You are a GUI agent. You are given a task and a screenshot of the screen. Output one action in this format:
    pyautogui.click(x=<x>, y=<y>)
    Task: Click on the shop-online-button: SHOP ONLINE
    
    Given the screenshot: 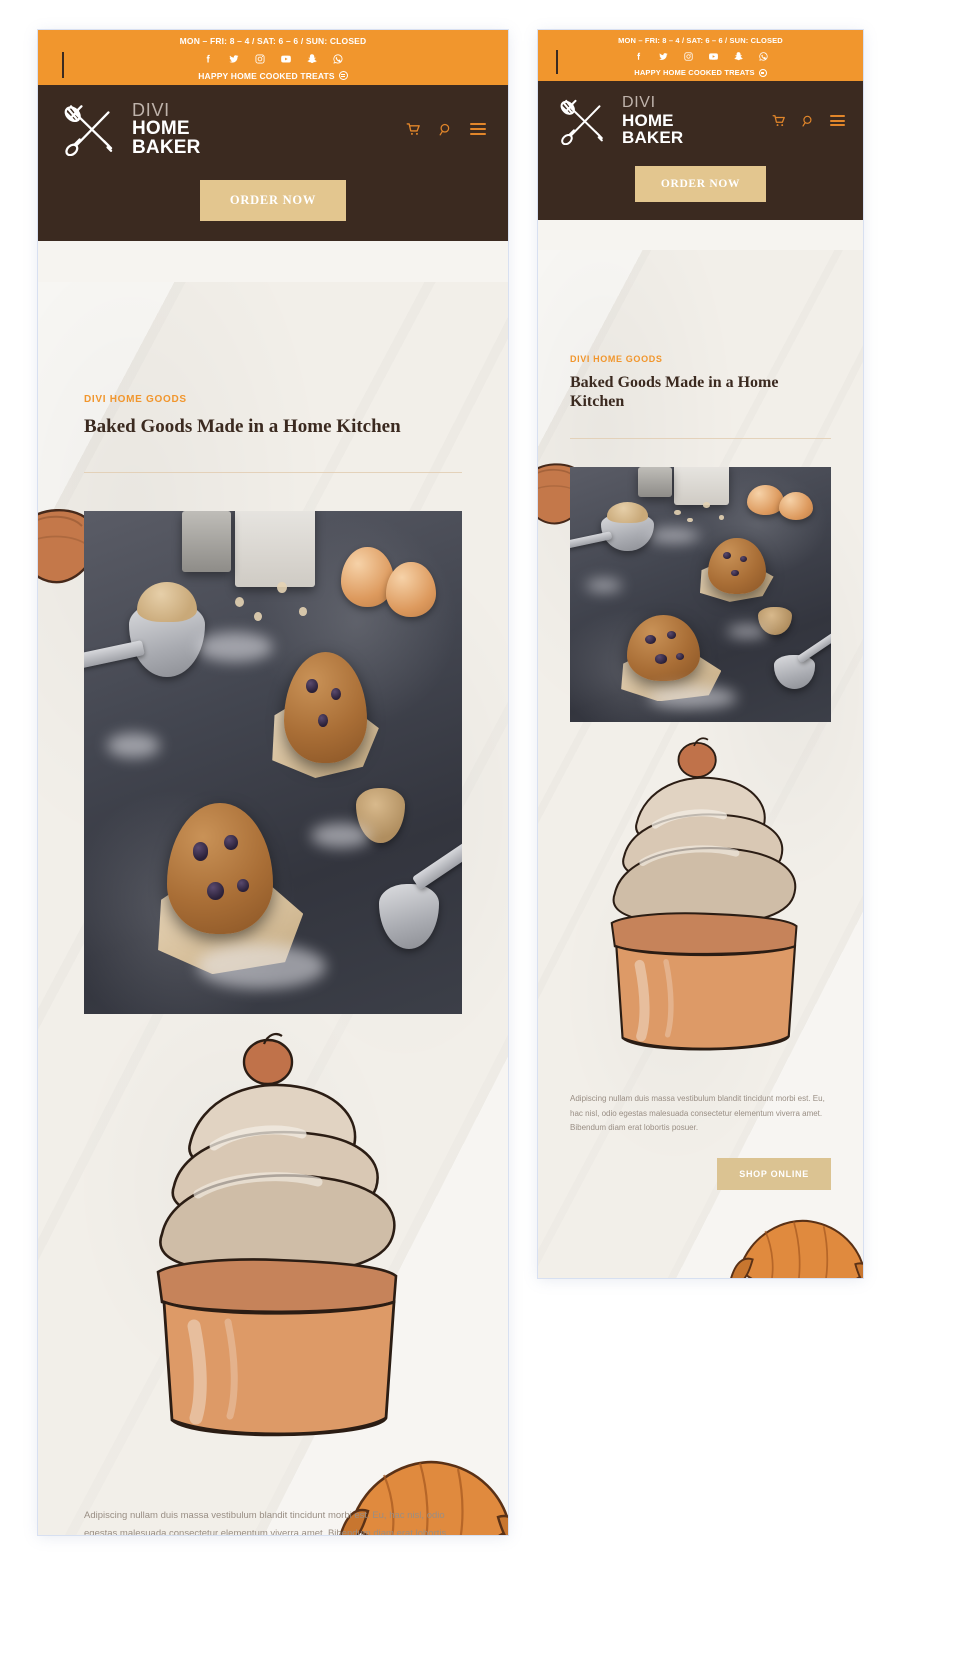 What is the action you would take?
    pyautogui.click(x=774, y=1174)
    